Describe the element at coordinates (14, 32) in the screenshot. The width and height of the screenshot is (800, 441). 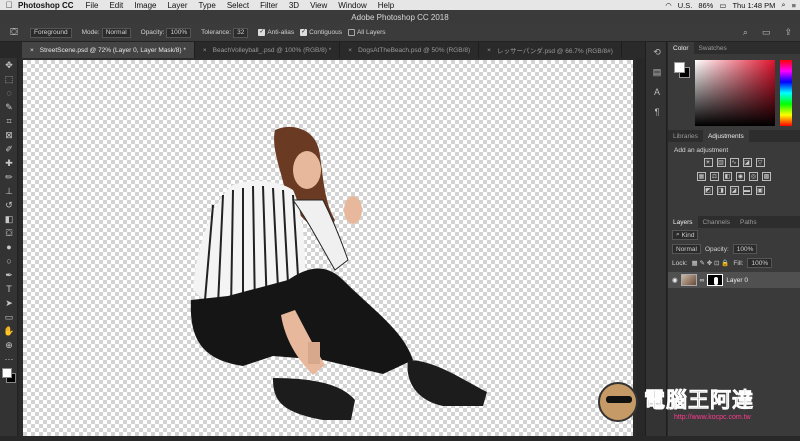
I see `paint-bucket-icon: ⛋` at that location.